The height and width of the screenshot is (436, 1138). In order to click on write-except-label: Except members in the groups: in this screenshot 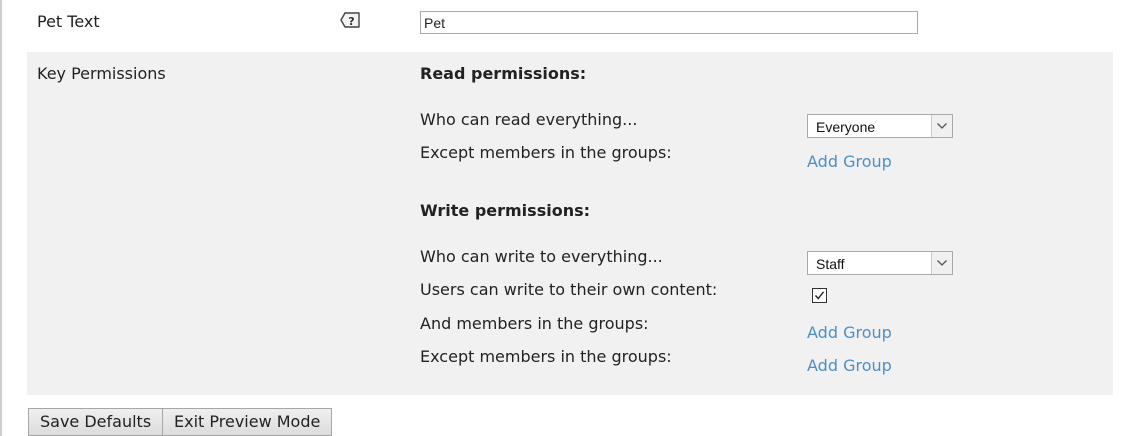, I will do `click(546, 356)`.